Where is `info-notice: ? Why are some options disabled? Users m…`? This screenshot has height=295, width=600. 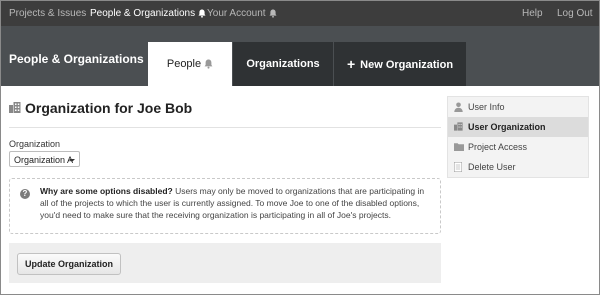
info-notice: ? Why are some options disabled? Users m… is located at coordinates (225, 206).